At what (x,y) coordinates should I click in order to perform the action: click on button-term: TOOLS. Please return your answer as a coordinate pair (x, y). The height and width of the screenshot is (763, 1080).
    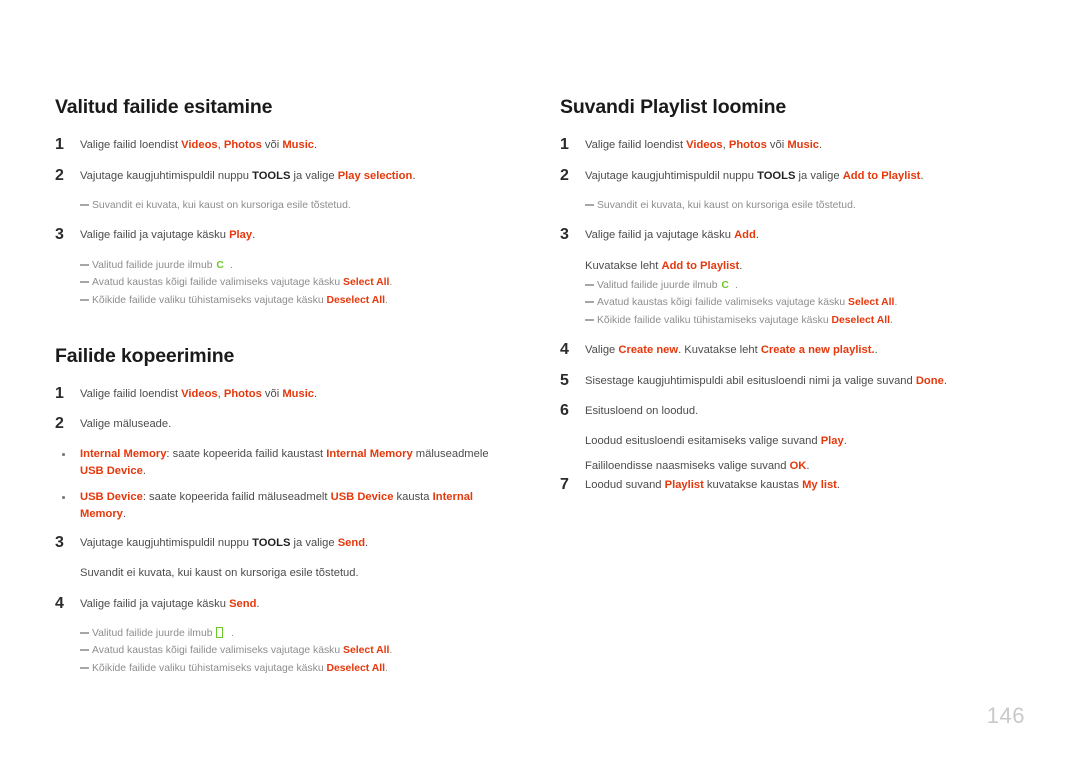
    Looking at the image, I should click on (271, 175).